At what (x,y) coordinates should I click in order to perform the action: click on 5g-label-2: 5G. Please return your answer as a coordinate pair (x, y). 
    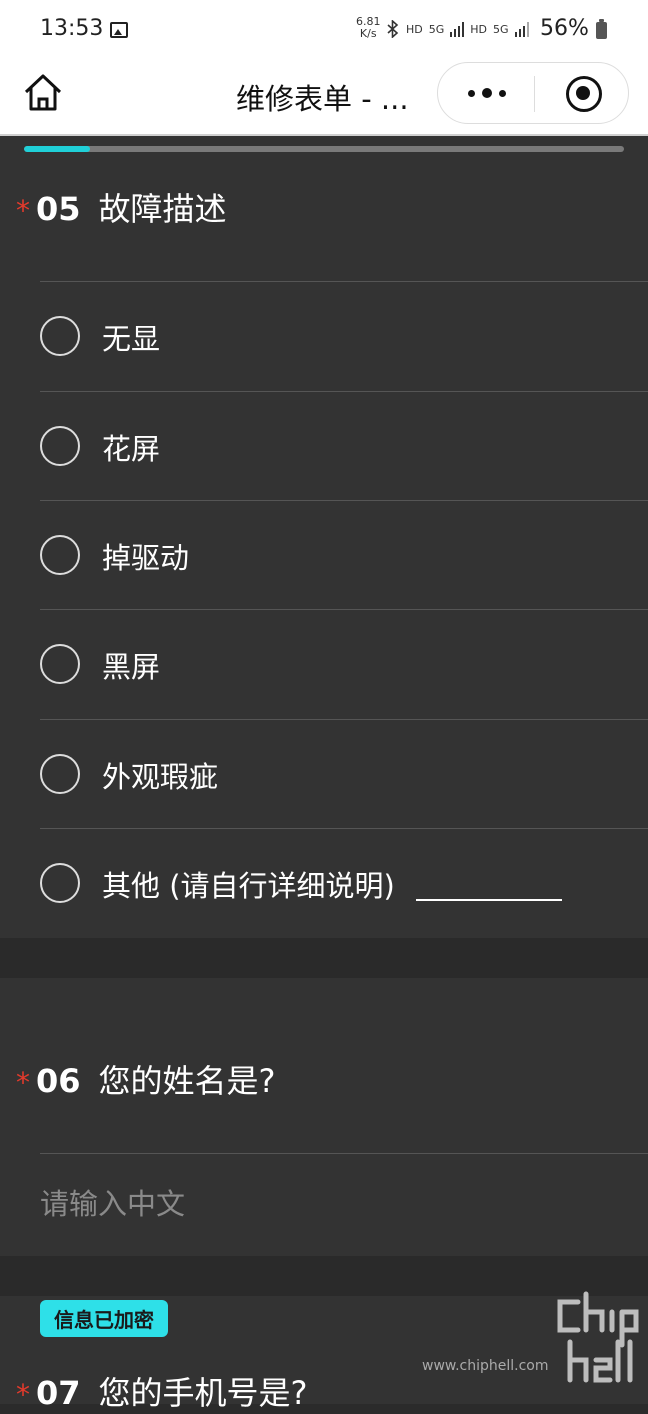
    Looking at the image, I should click on (501, 29).